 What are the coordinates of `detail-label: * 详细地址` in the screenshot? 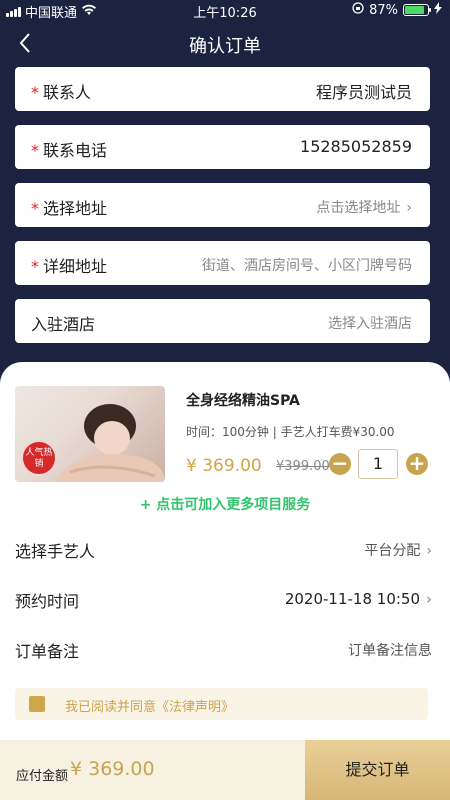 It's located at (69, 265).